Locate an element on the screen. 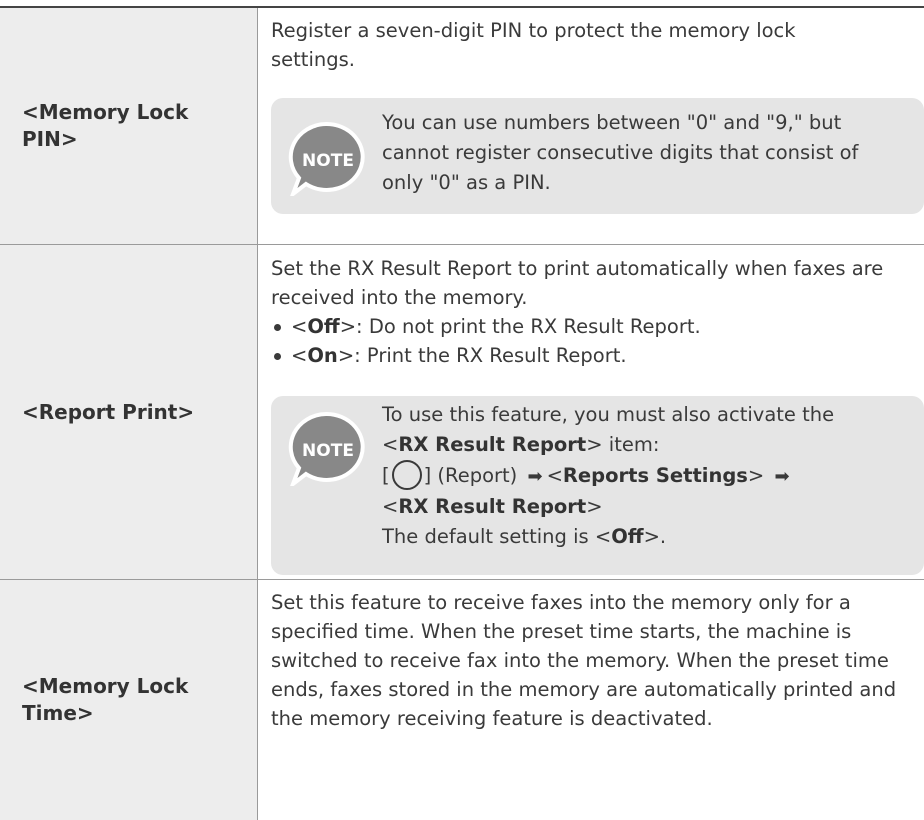 The image size is (924, 820). row-label-text: <Memory Lock Time> is located at coordinates (105, 699).